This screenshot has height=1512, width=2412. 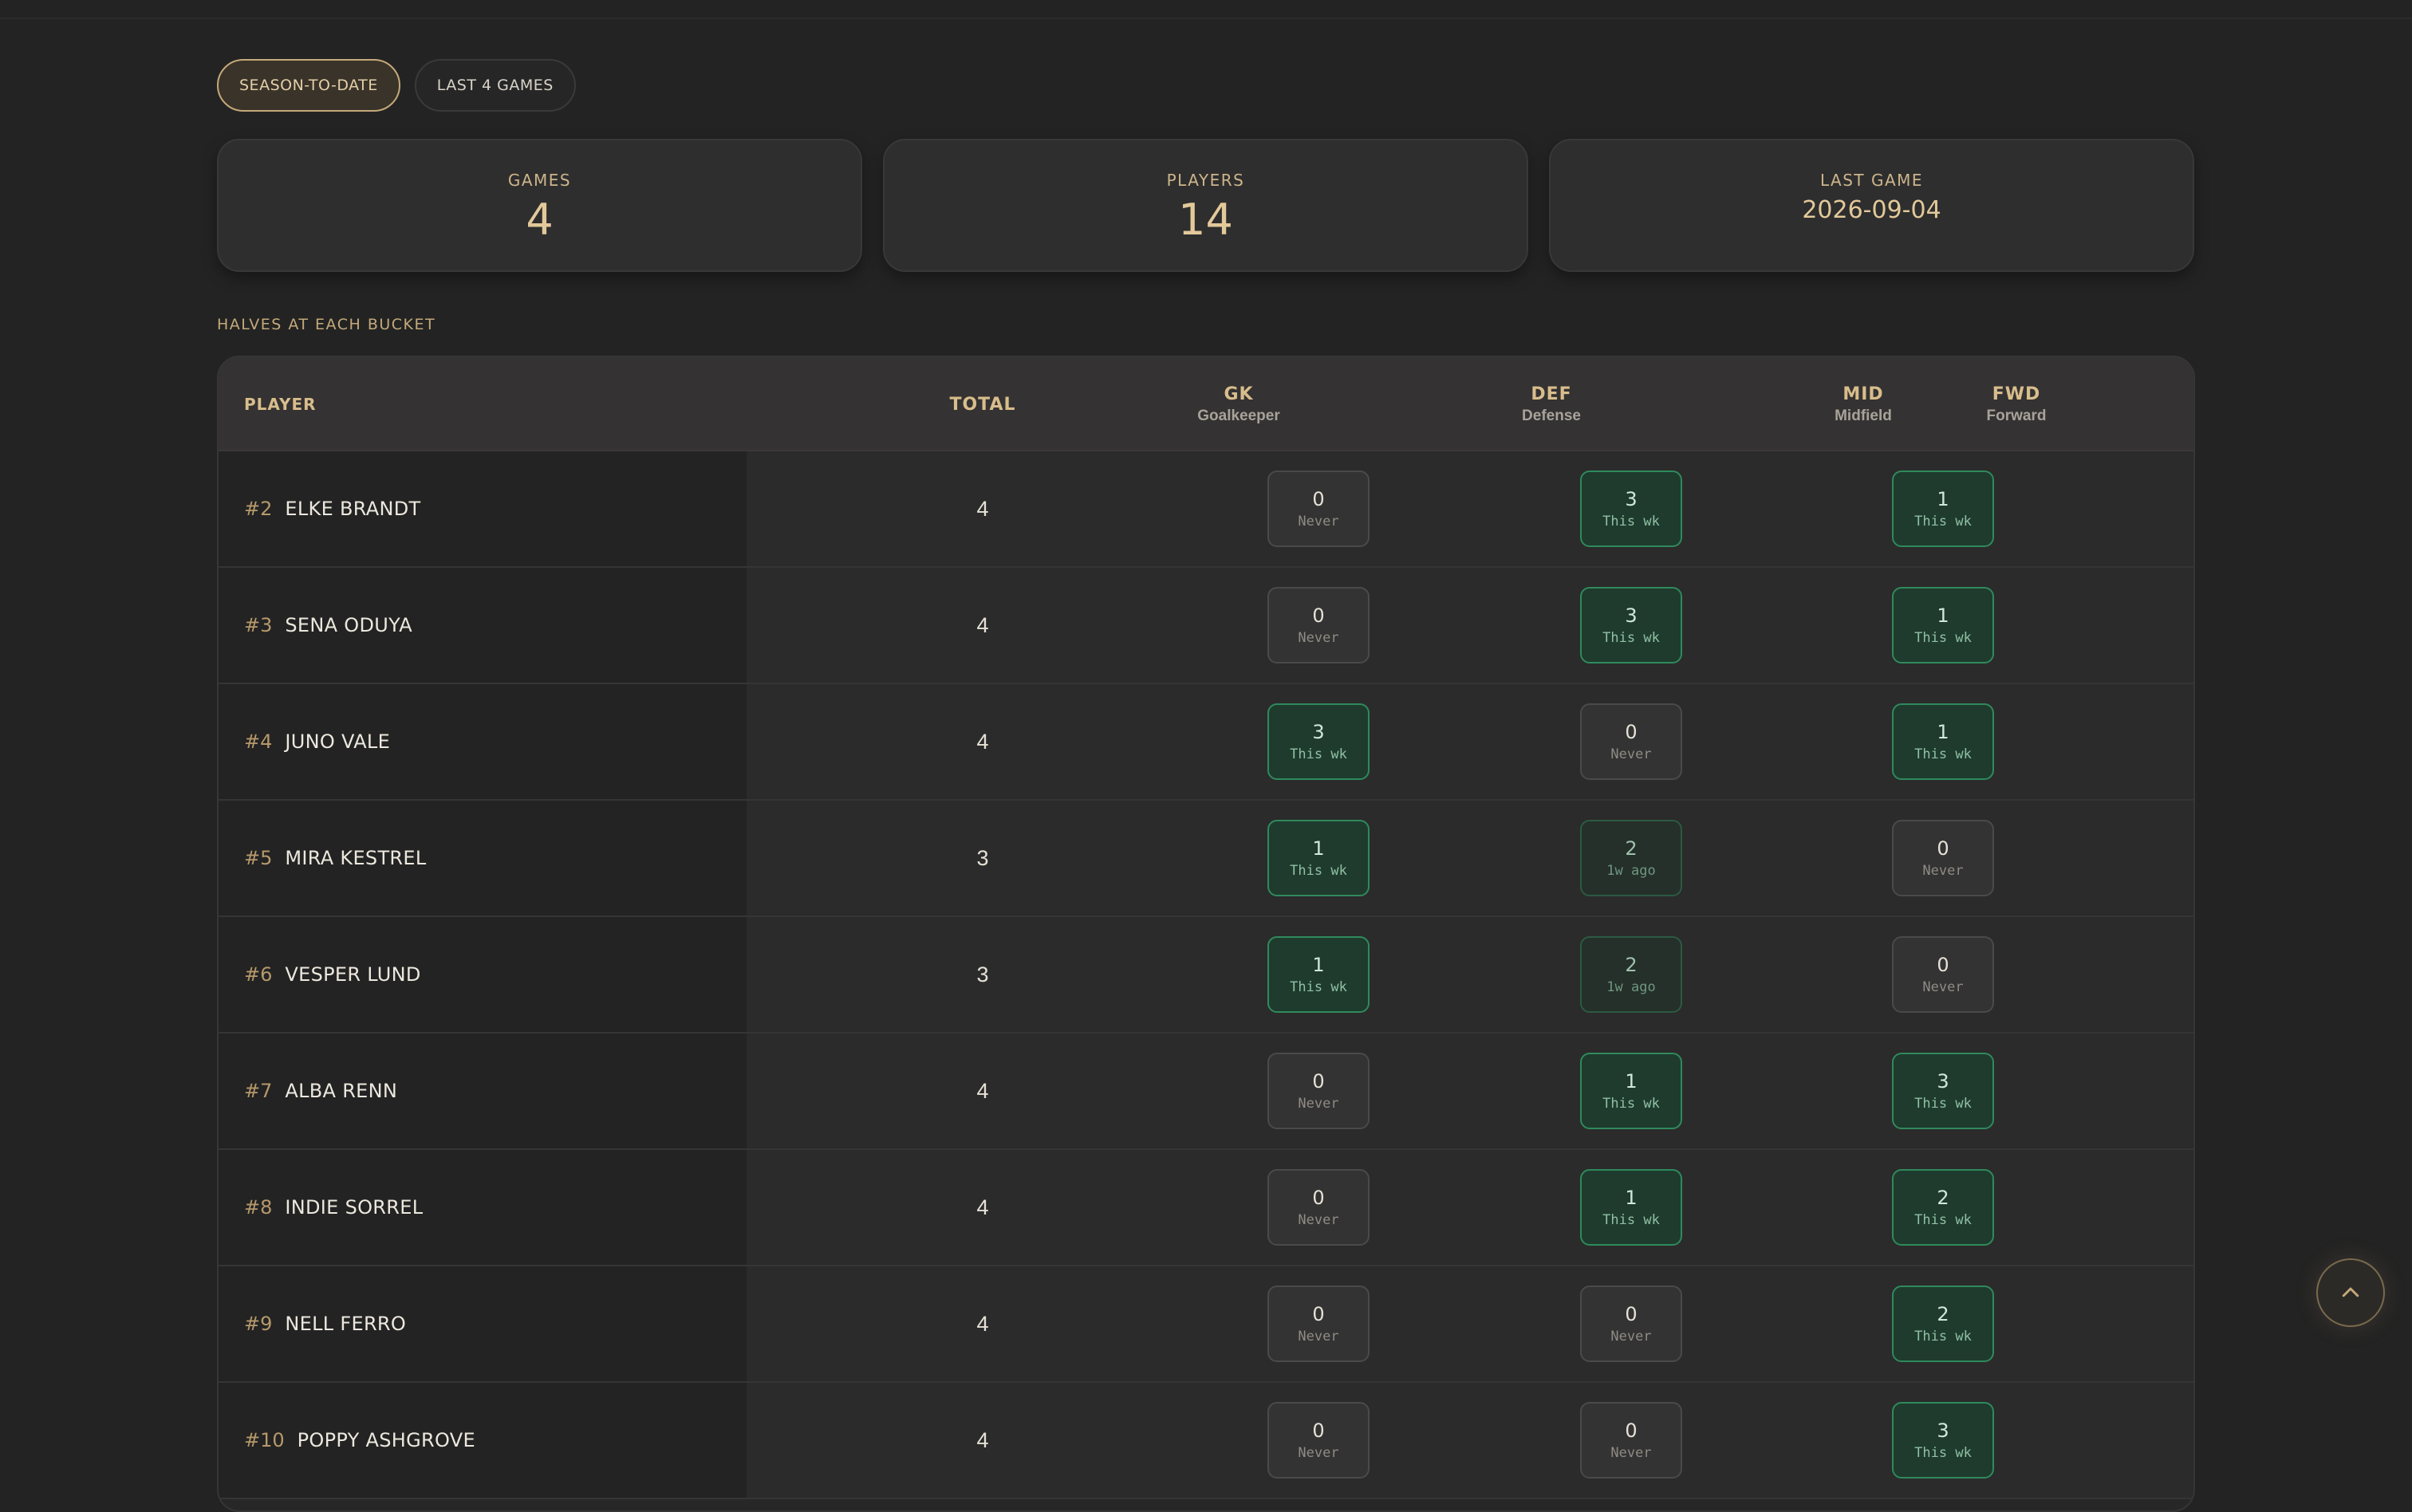 What do you see at coordinates (342, 1091) in the screenshot?
I see `player-name: ALBA RENN` at bounding box center [342, 1091].